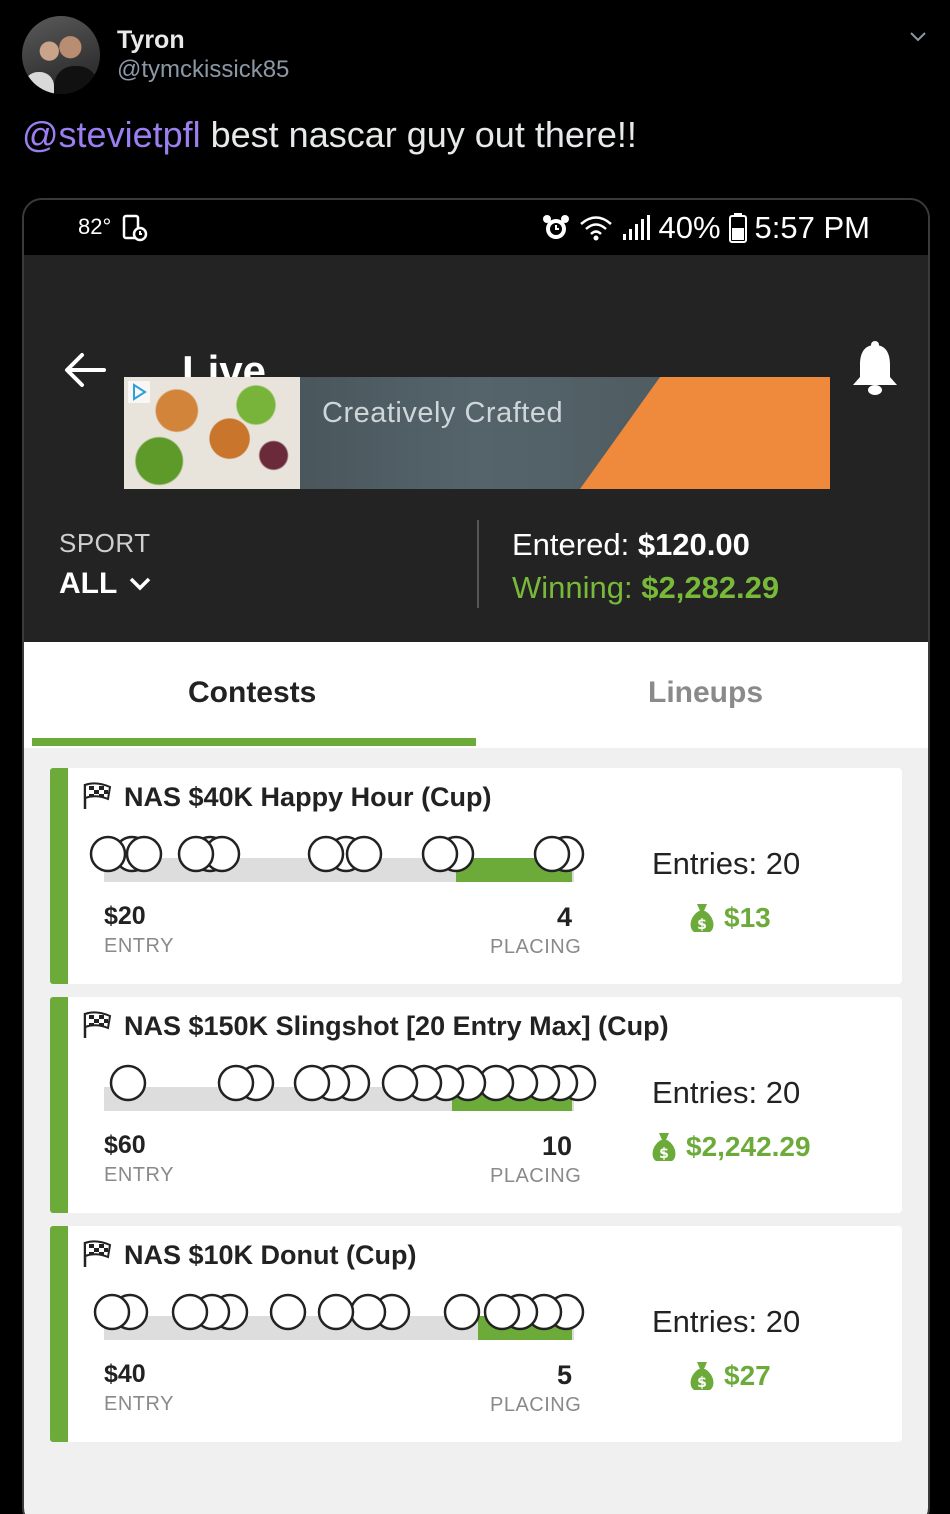 The height and width of the screenshot is (1514, 950). Describe the element at coordinates (111, 134) in the screenshot. I see `mention-link: @stevietpfl` at that location.